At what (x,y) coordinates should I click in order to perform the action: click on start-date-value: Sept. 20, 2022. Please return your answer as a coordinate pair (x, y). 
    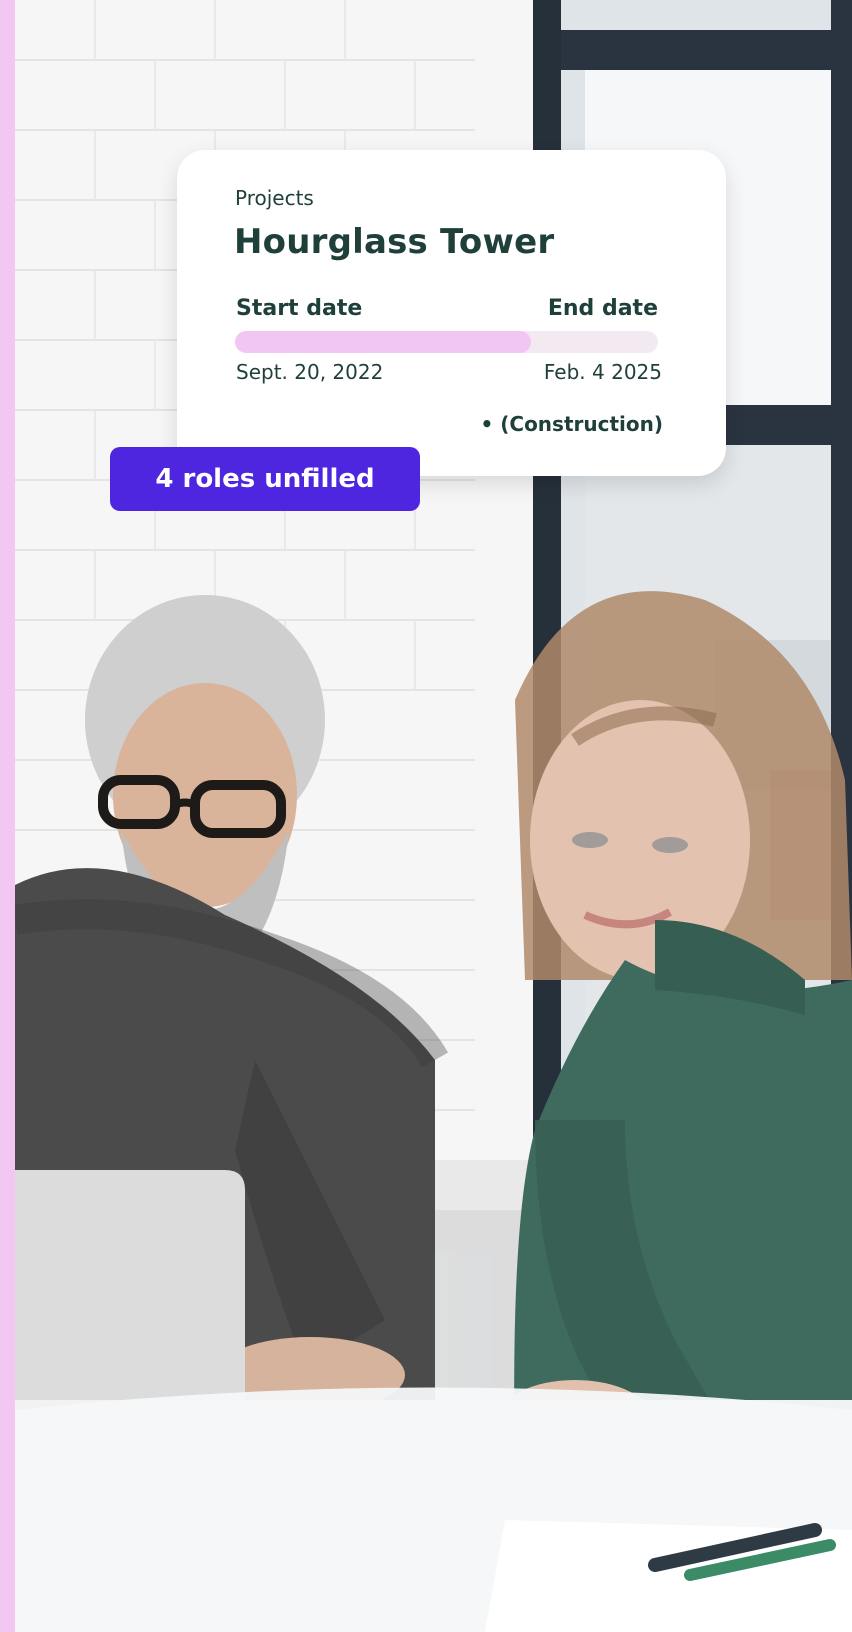
    Looking at the image, I should click on (310, 372).